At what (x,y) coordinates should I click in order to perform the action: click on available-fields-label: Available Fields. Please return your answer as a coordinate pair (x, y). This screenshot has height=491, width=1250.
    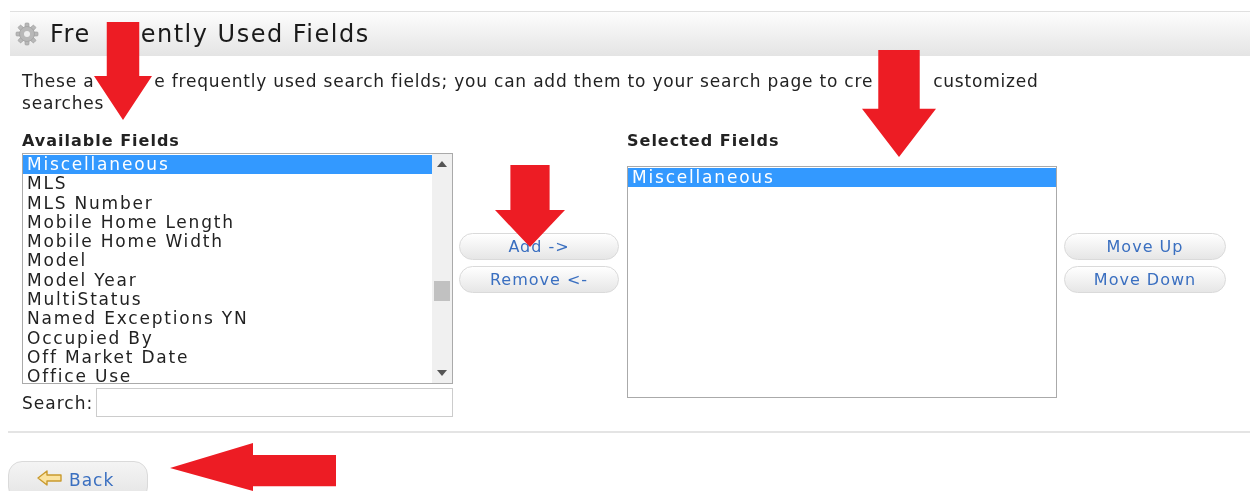
    Looking at the image, I should click on (101, 141).